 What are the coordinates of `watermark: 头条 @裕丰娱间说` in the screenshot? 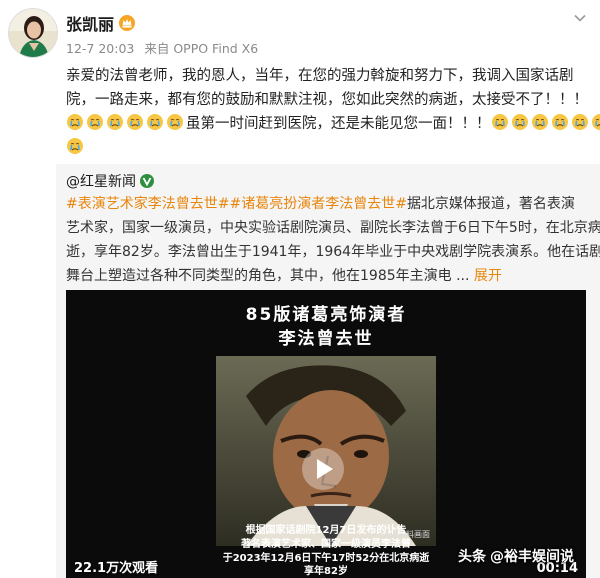 It's located at (516, 556).